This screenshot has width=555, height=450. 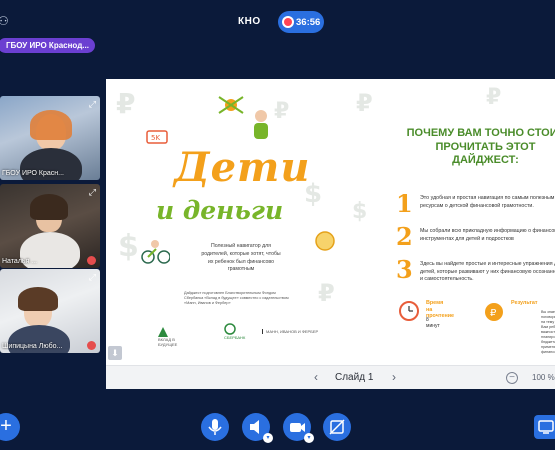 I want to click on microphone-icon, so click(x=215, y=427).